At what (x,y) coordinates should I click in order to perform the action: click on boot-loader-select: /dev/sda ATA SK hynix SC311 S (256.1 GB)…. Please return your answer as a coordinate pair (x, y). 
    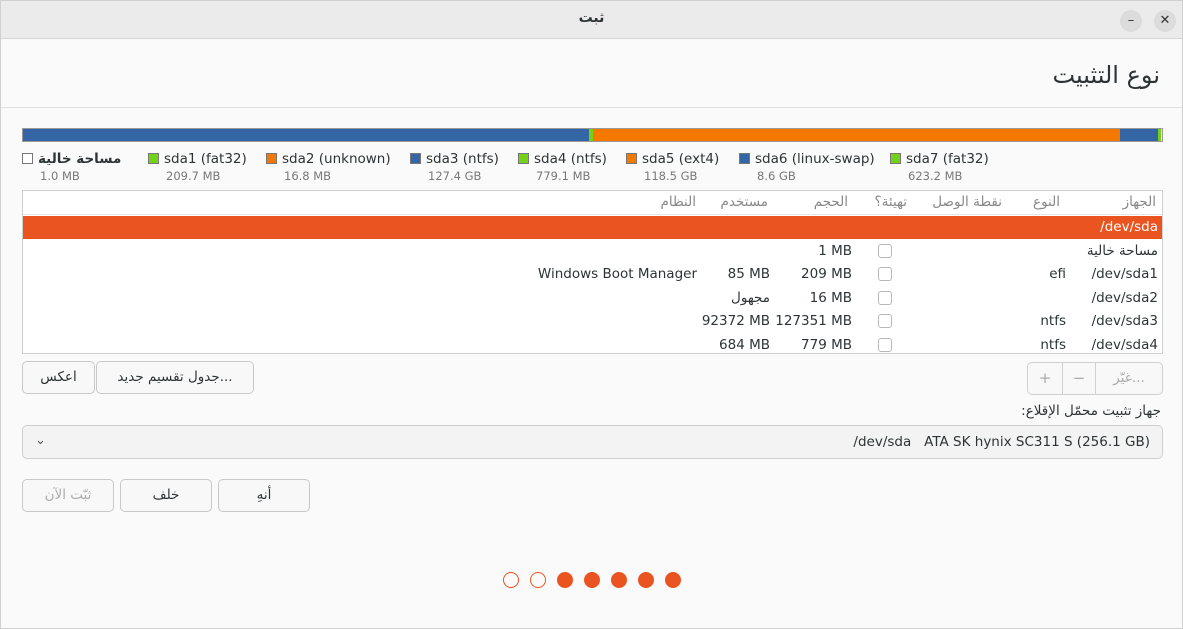
    Looking at the image, I should click on (592, 442).